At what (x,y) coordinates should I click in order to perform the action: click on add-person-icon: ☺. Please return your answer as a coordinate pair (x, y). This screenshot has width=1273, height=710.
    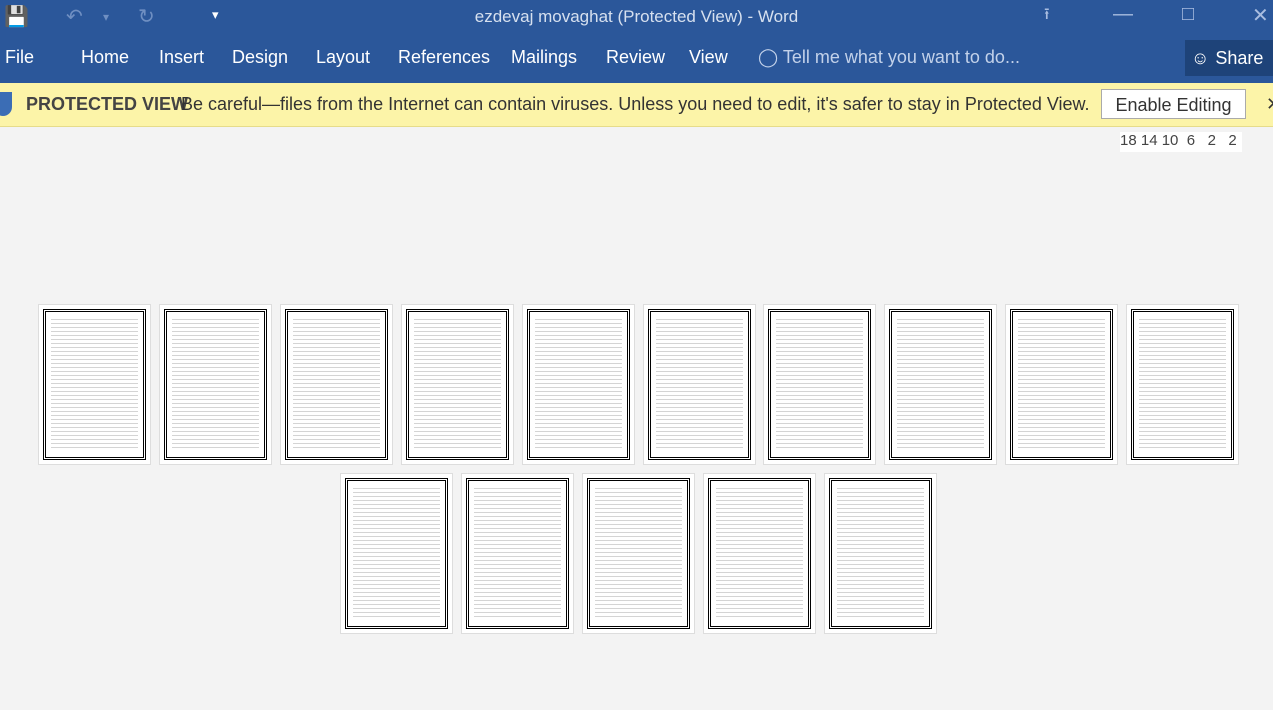
    Looking at the image, I should click on (1200, 57).